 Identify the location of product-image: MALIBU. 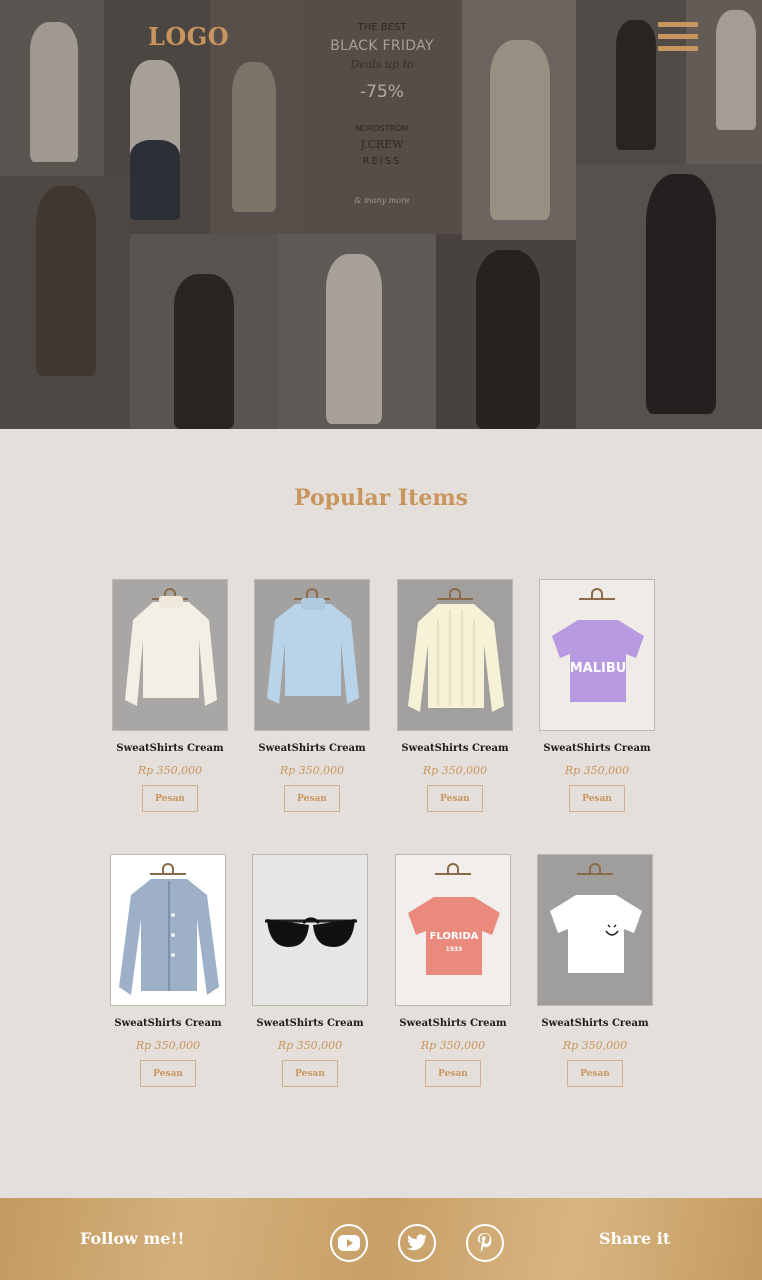
(597, 655).